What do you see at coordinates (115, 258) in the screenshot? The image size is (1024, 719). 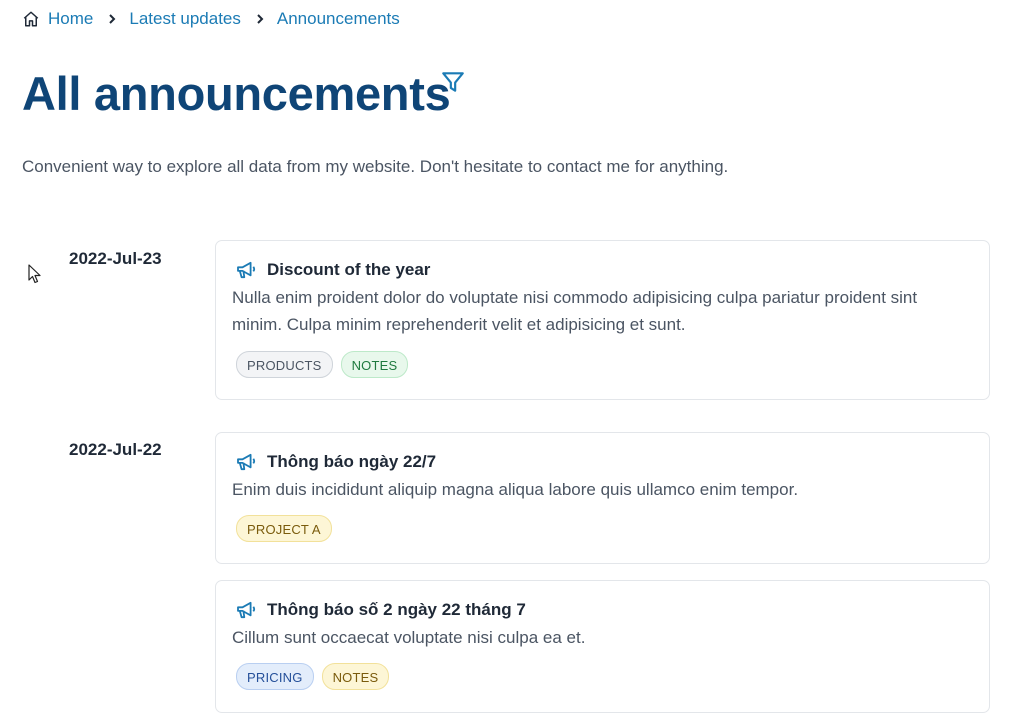 I see `announcement-date: 2022-Jul-23` at bounding box center [115, 258].